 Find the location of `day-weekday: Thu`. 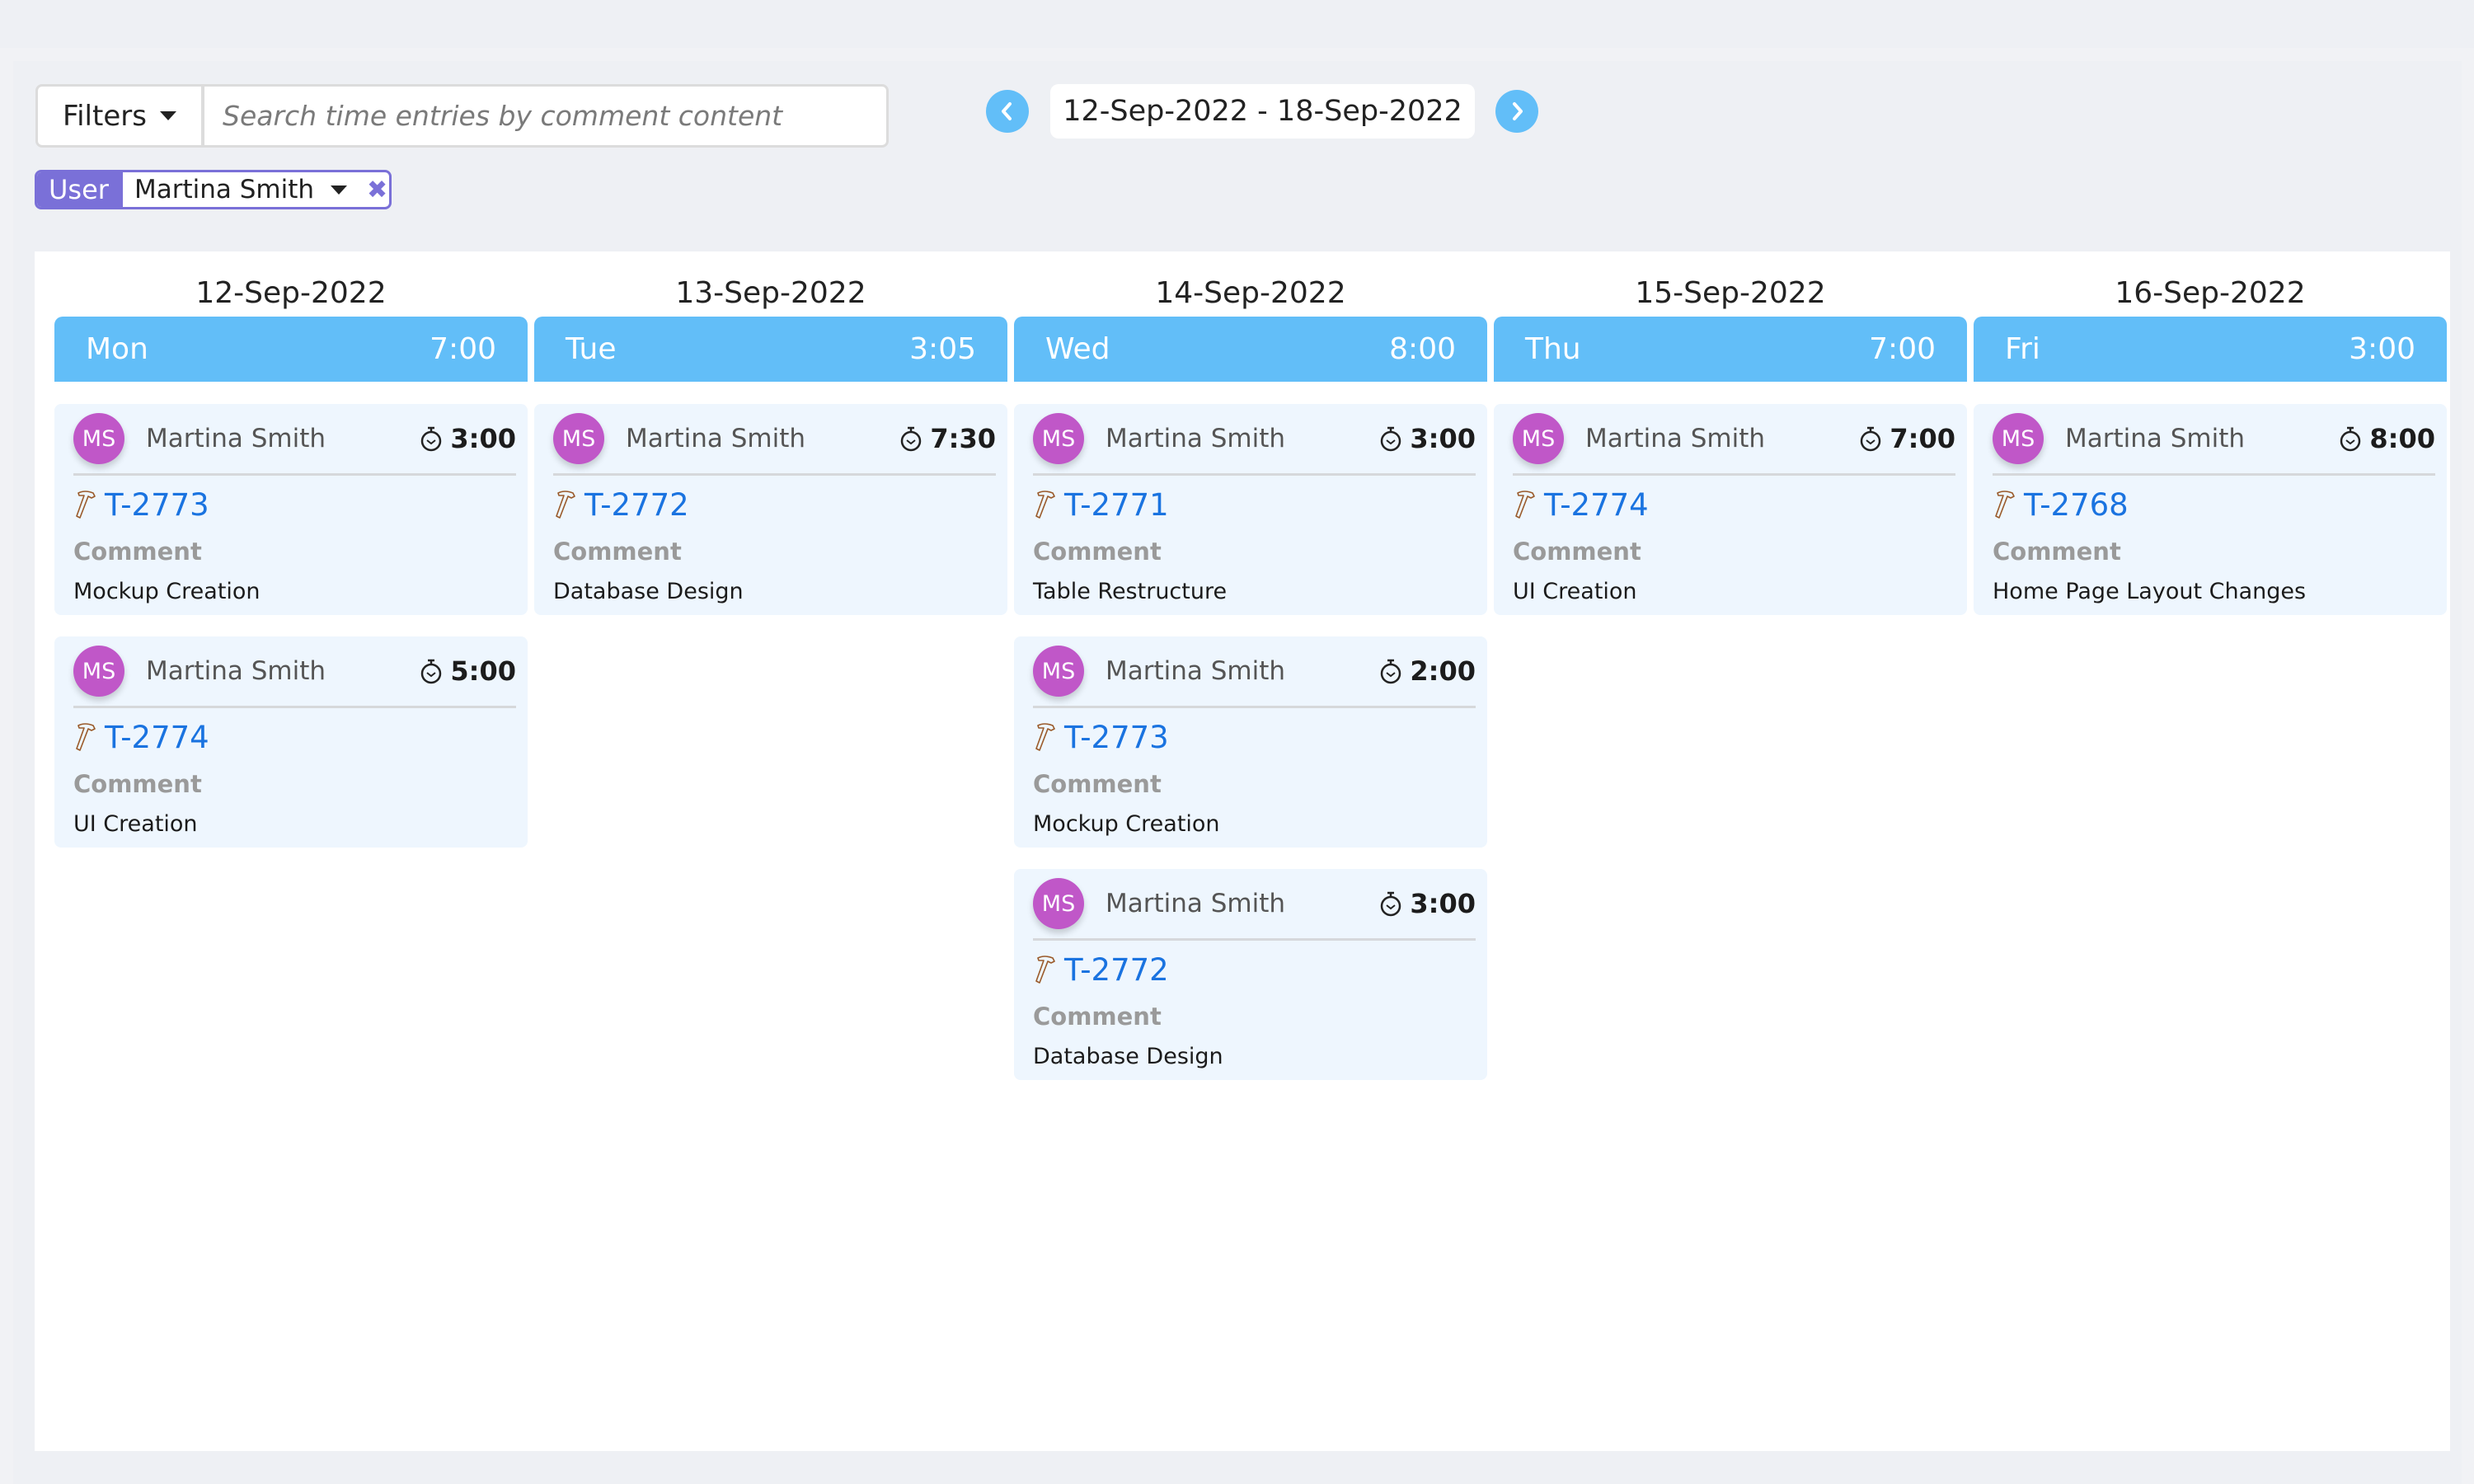

day-weekday: Thu is located at coordinates (1553, 349).